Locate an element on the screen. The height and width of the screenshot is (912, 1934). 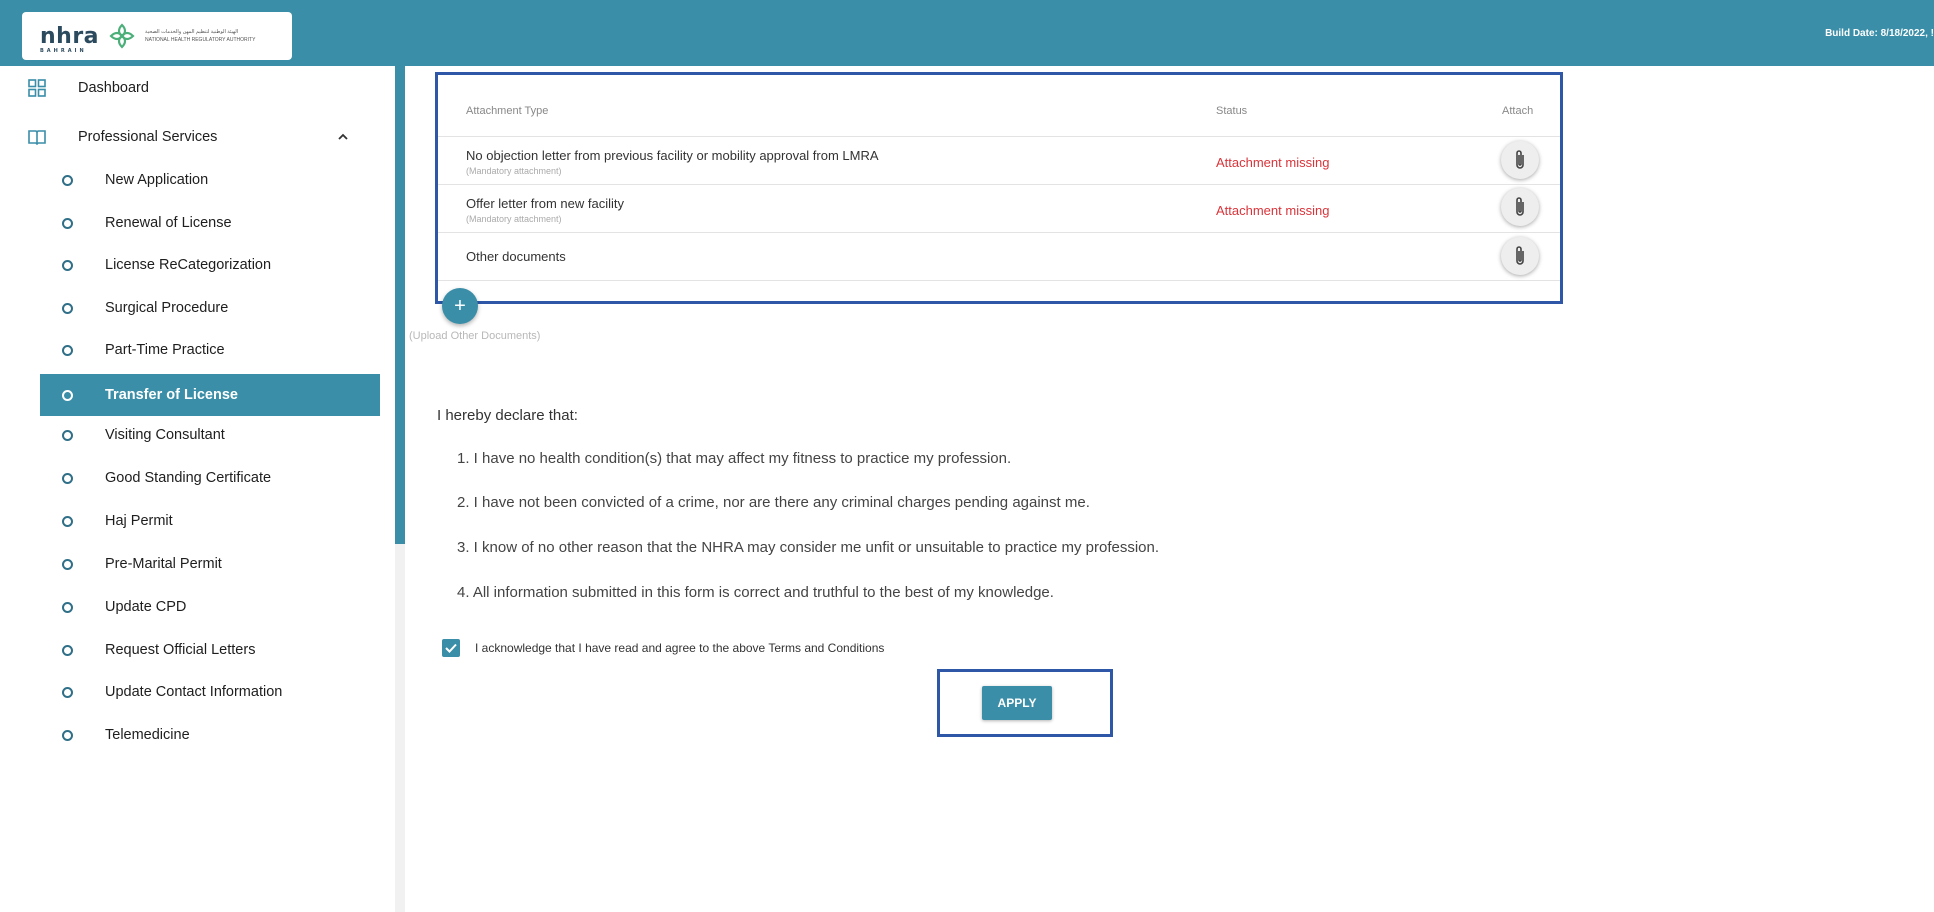
sidebar-item-transfer-of-license: Transfer of License is located at coordinates (210, 395).